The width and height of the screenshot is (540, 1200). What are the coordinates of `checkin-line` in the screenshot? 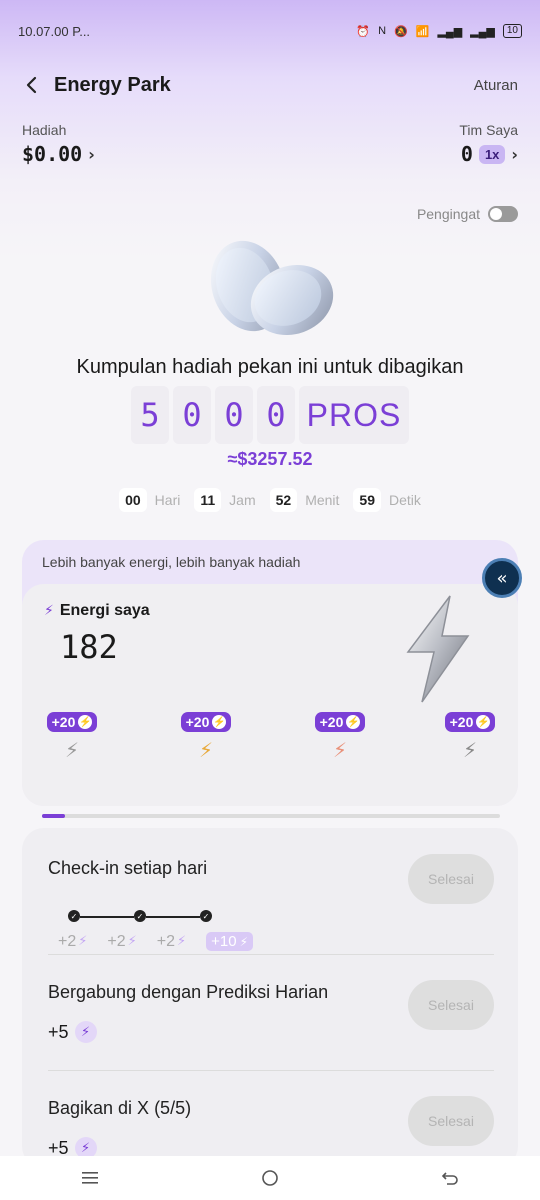 It's located at (173, 917).